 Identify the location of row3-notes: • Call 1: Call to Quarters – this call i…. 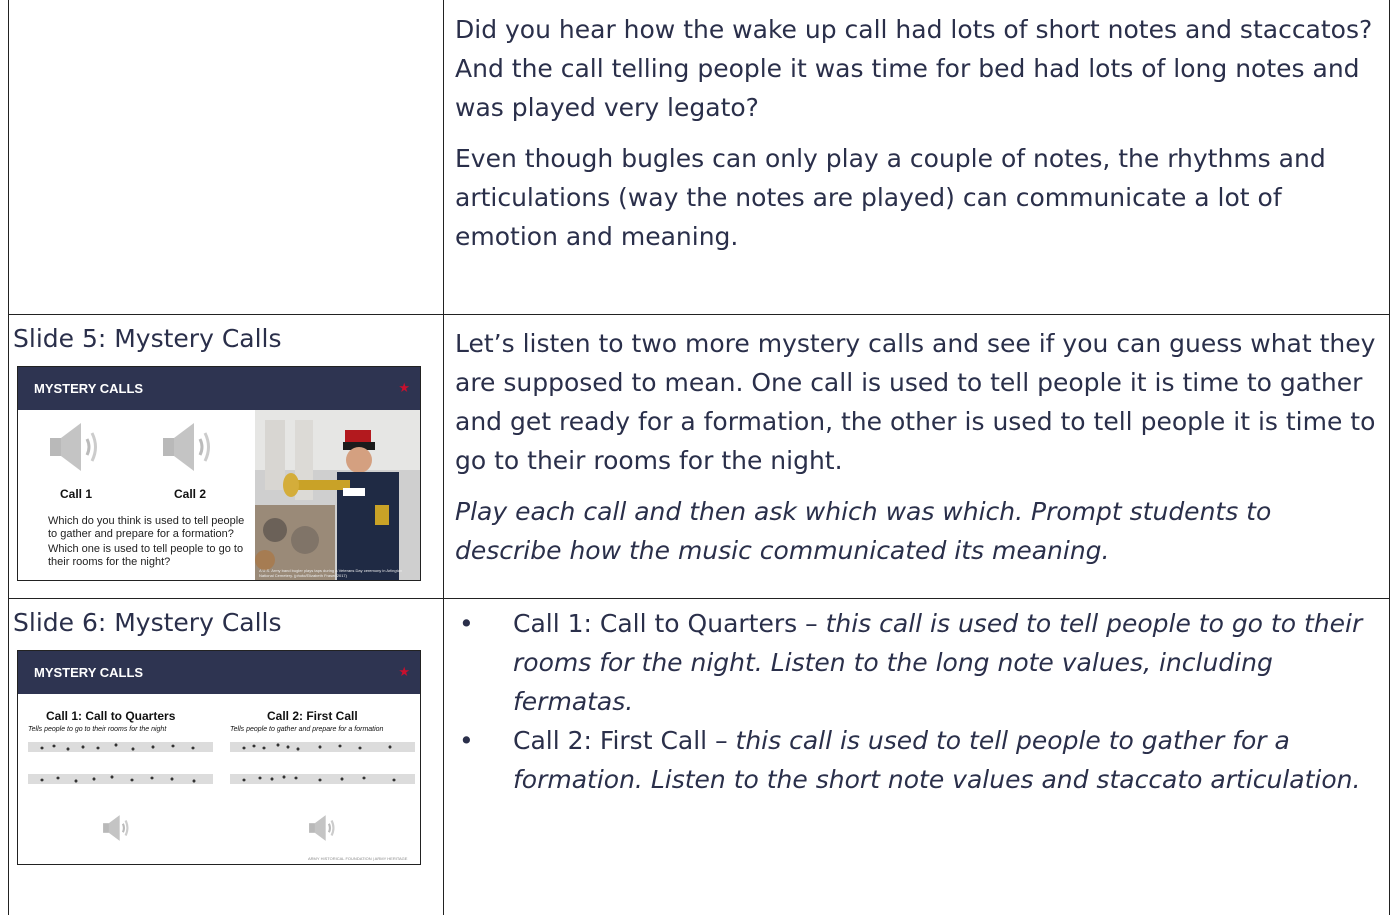
(917, 701).